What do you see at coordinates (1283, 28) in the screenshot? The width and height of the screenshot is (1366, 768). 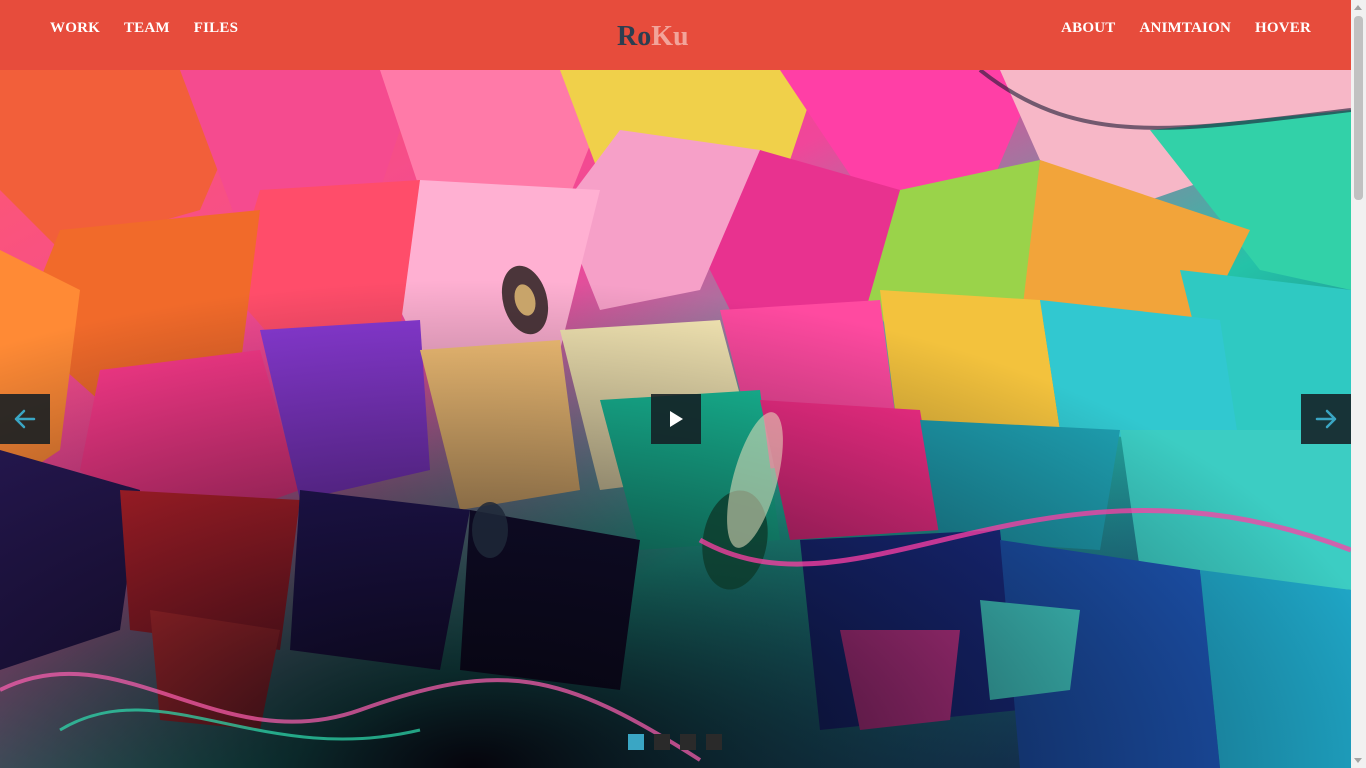 I see `nav-link-hover: HOVER` at bounding box center [1283, 28].